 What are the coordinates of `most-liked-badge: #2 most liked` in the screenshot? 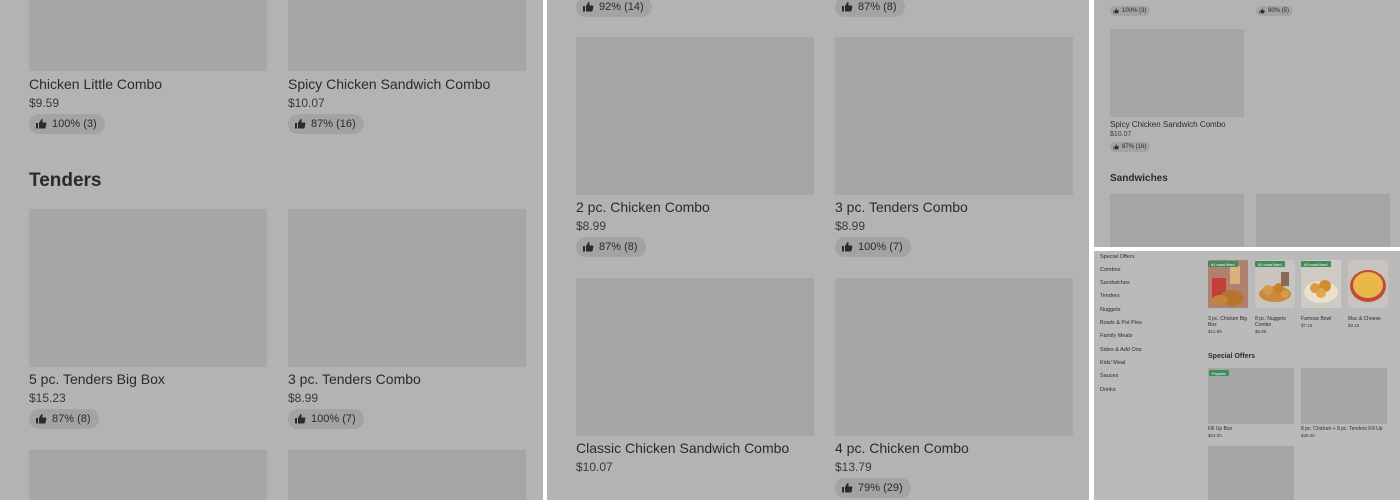 It's located at (1270, 264).